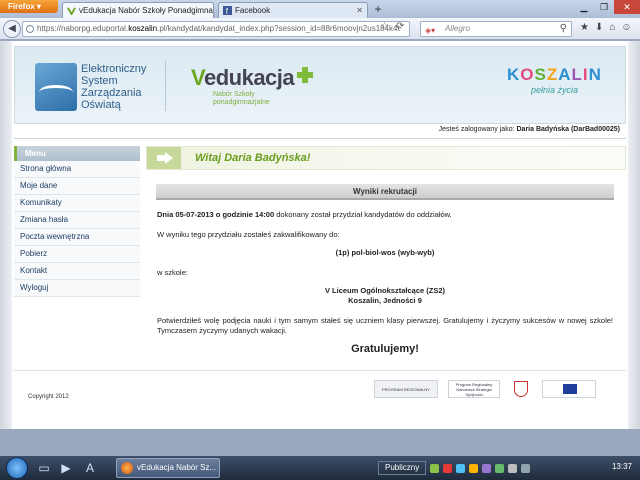  I want to click on sidebar-item-download: Pobierz, so click(77, 254).